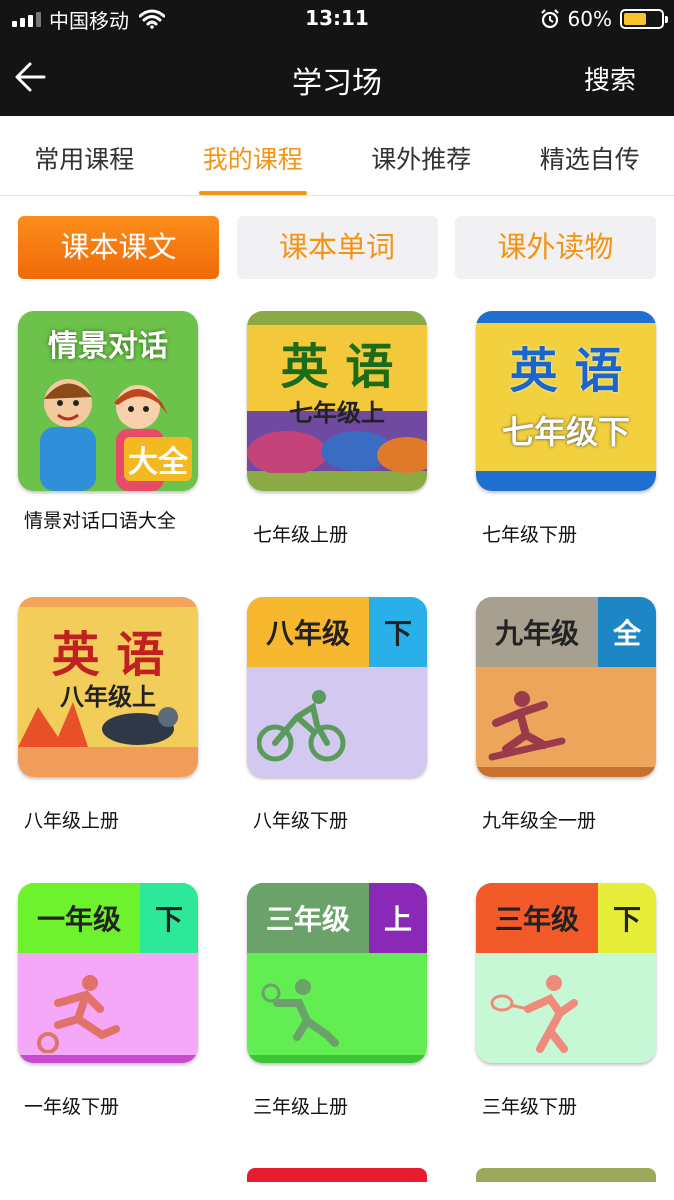  Describe the element at coordinates (627, 632) in the screenshot. I see `cover-tag: 全` at that location.